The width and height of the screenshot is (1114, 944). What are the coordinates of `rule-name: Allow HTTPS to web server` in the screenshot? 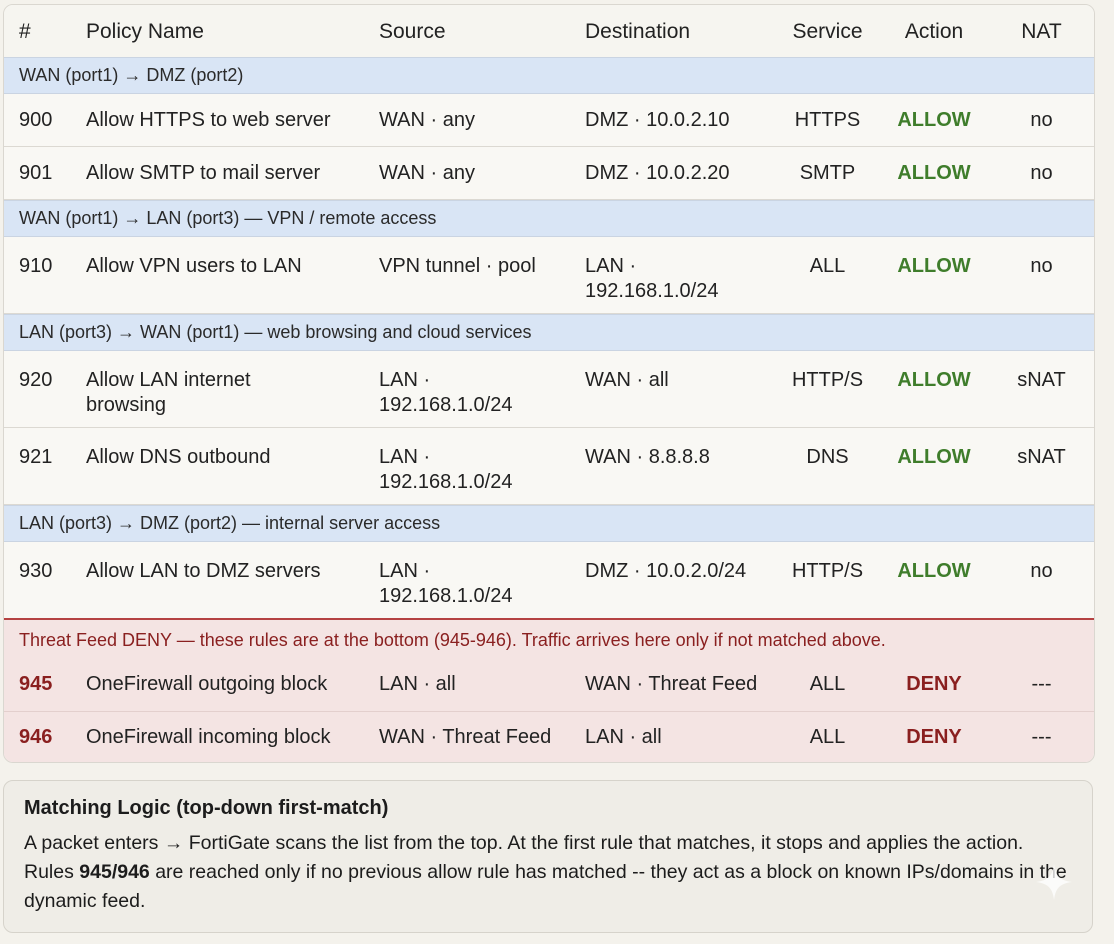 It's located at (208, 120).